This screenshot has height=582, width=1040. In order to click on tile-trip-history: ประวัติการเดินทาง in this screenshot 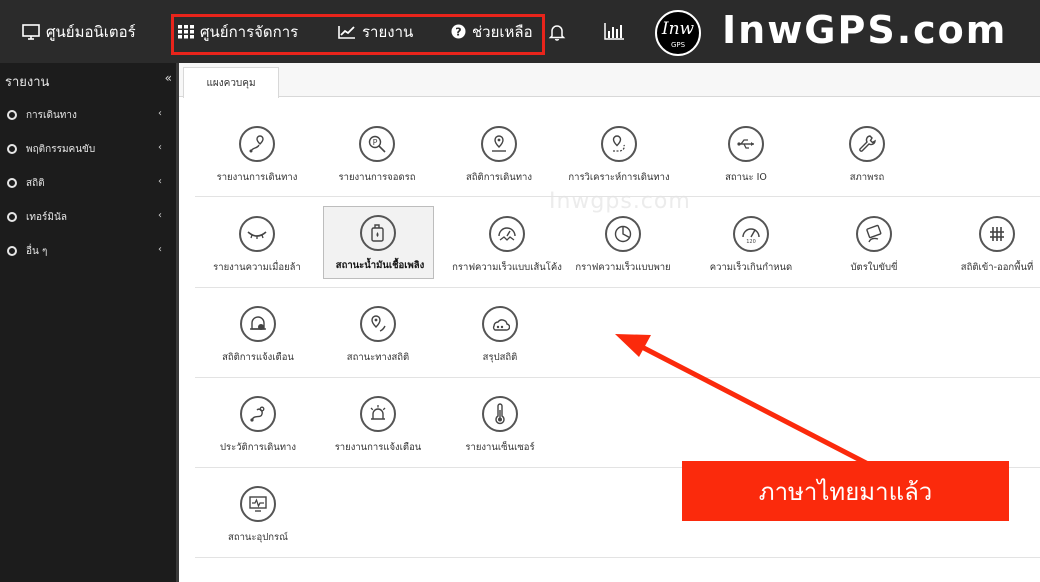, I will do `click(258, 428)`.